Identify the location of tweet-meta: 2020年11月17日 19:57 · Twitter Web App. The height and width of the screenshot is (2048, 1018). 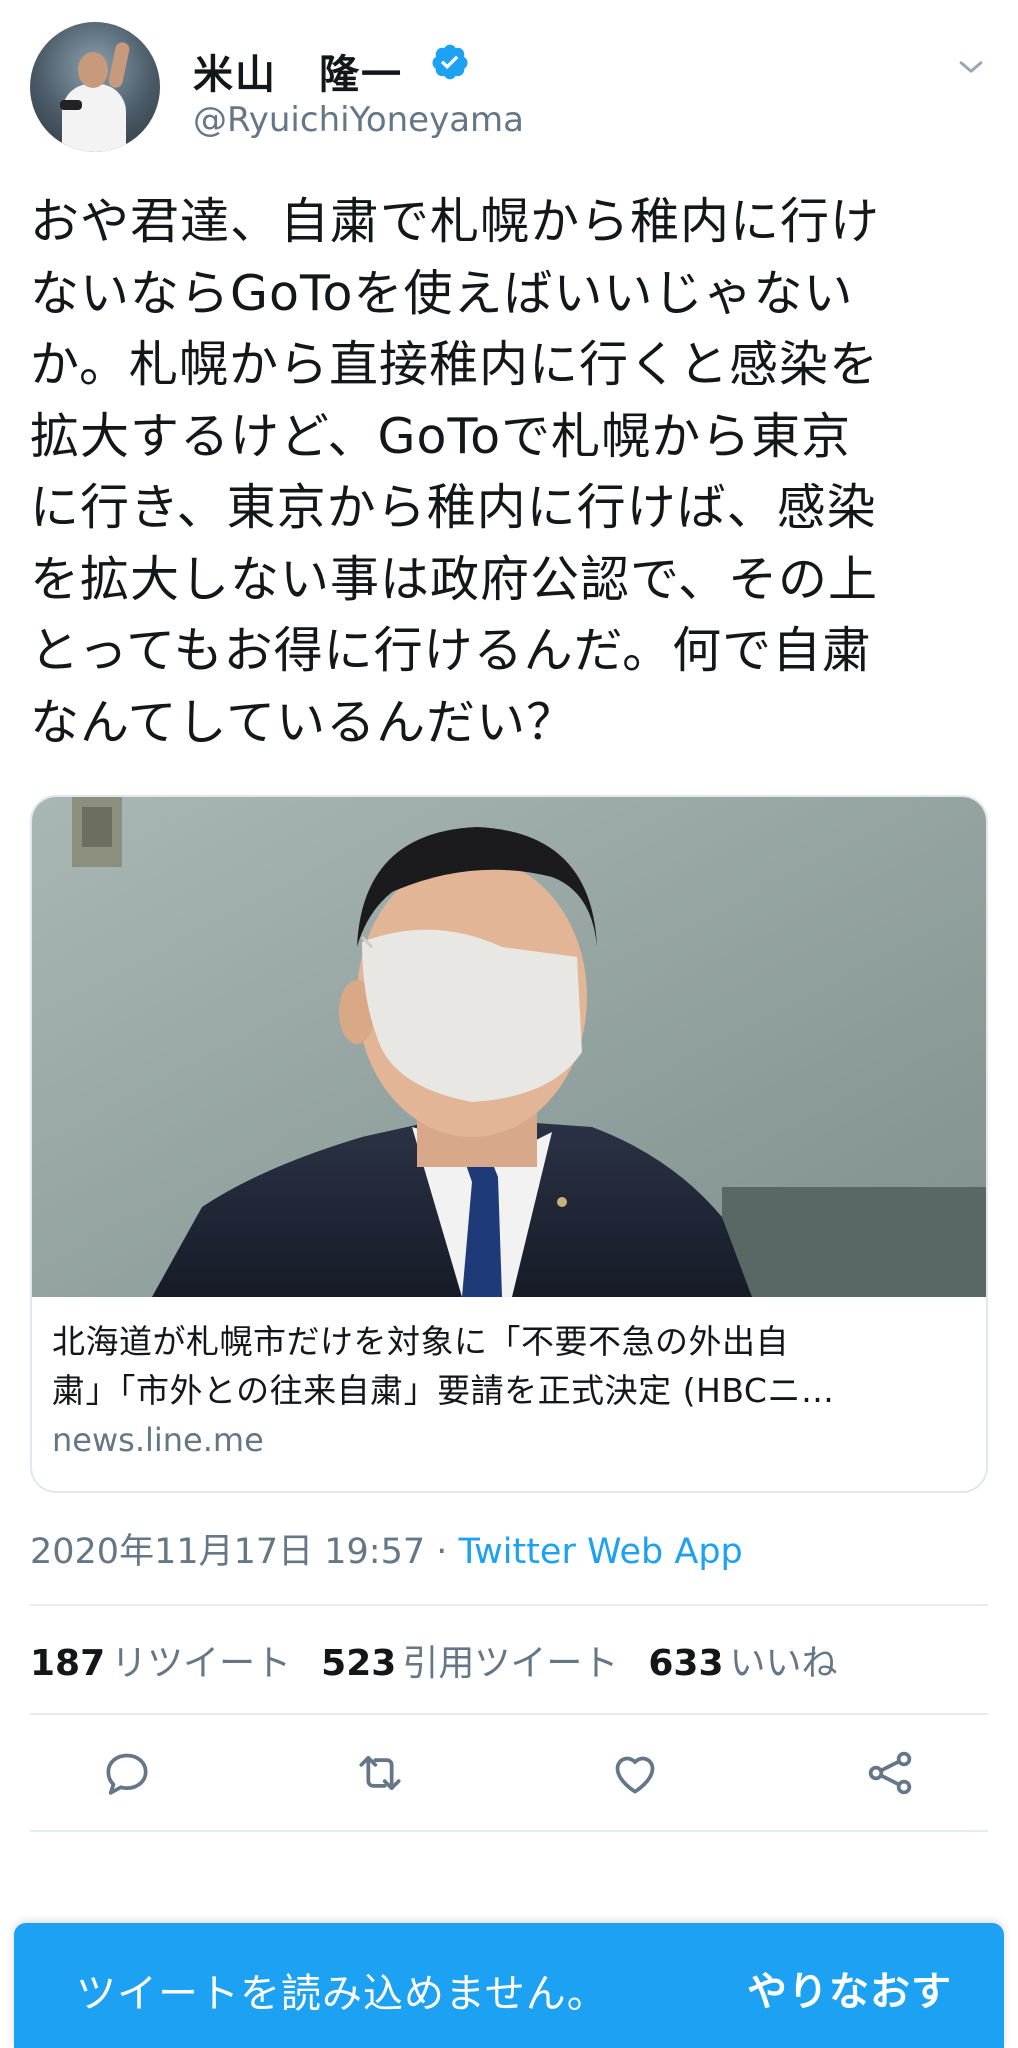
(386, 1548).